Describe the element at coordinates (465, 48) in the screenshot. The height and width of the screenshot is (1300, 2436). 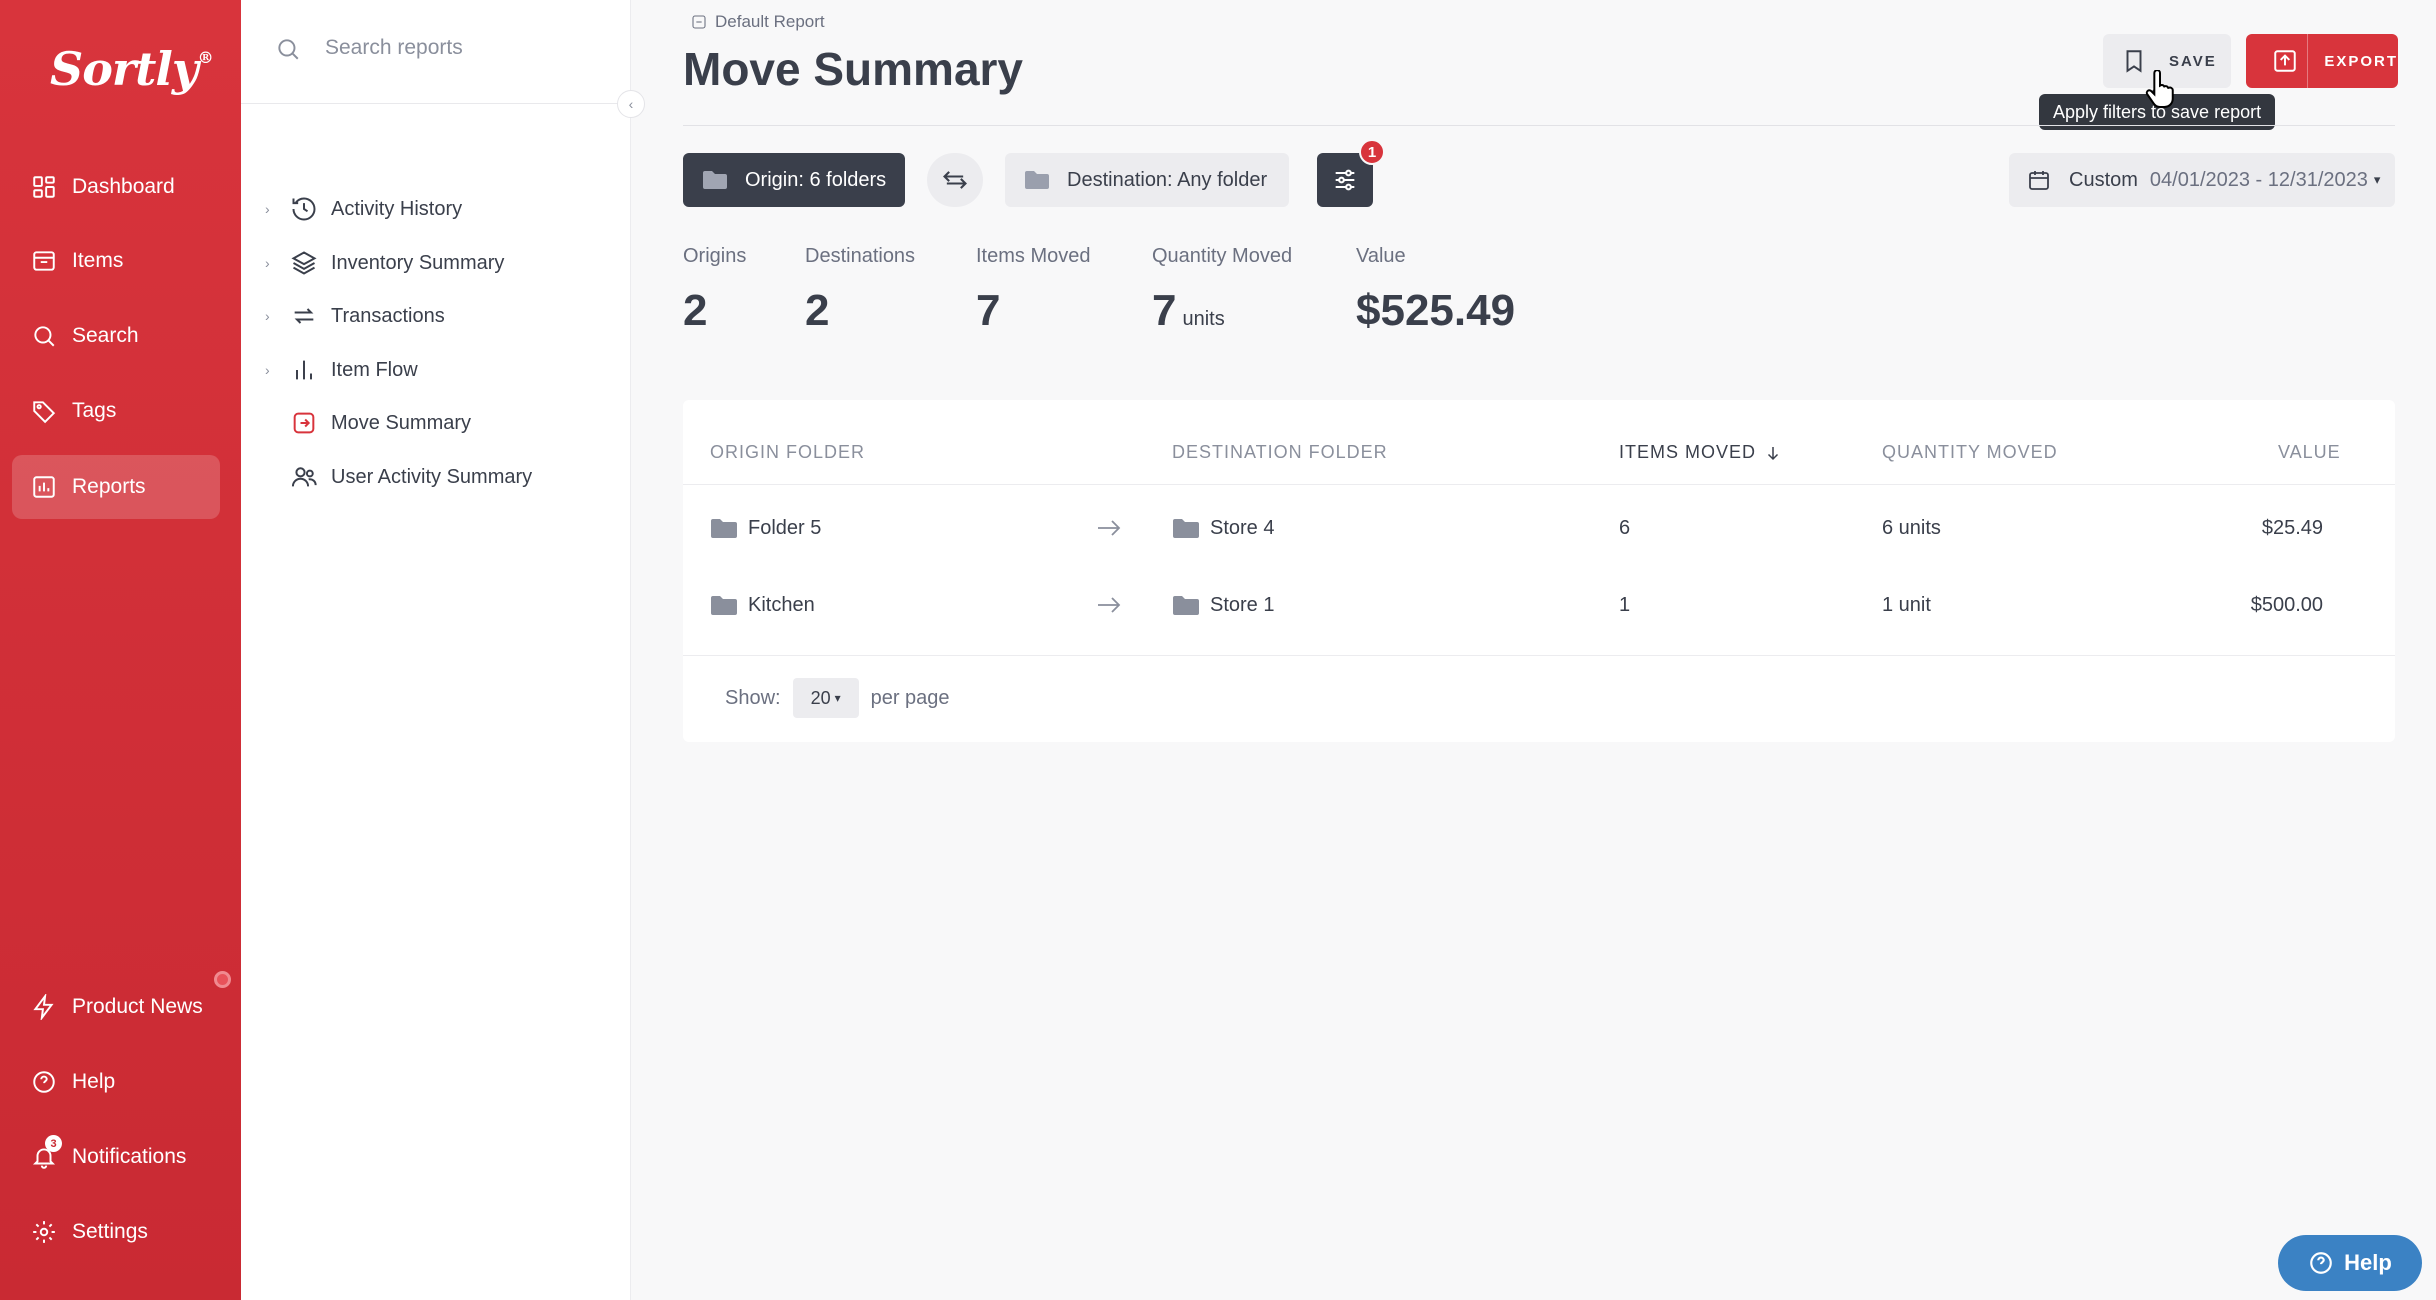
I see `search-reports-input` at that location.